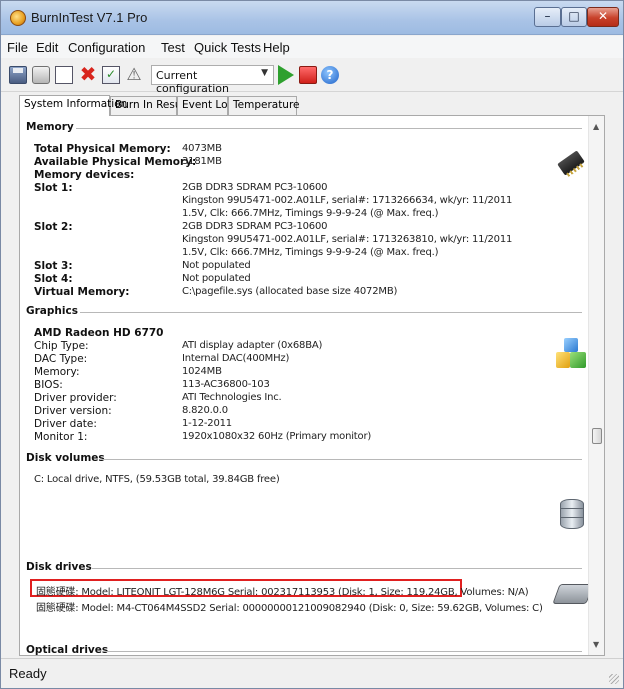 The image size is (624, 689). What do you see at coordinates (82, 292) in the screenshot?
I see `memory-label: Virtual Memory:` at bounding box center [82, 292].